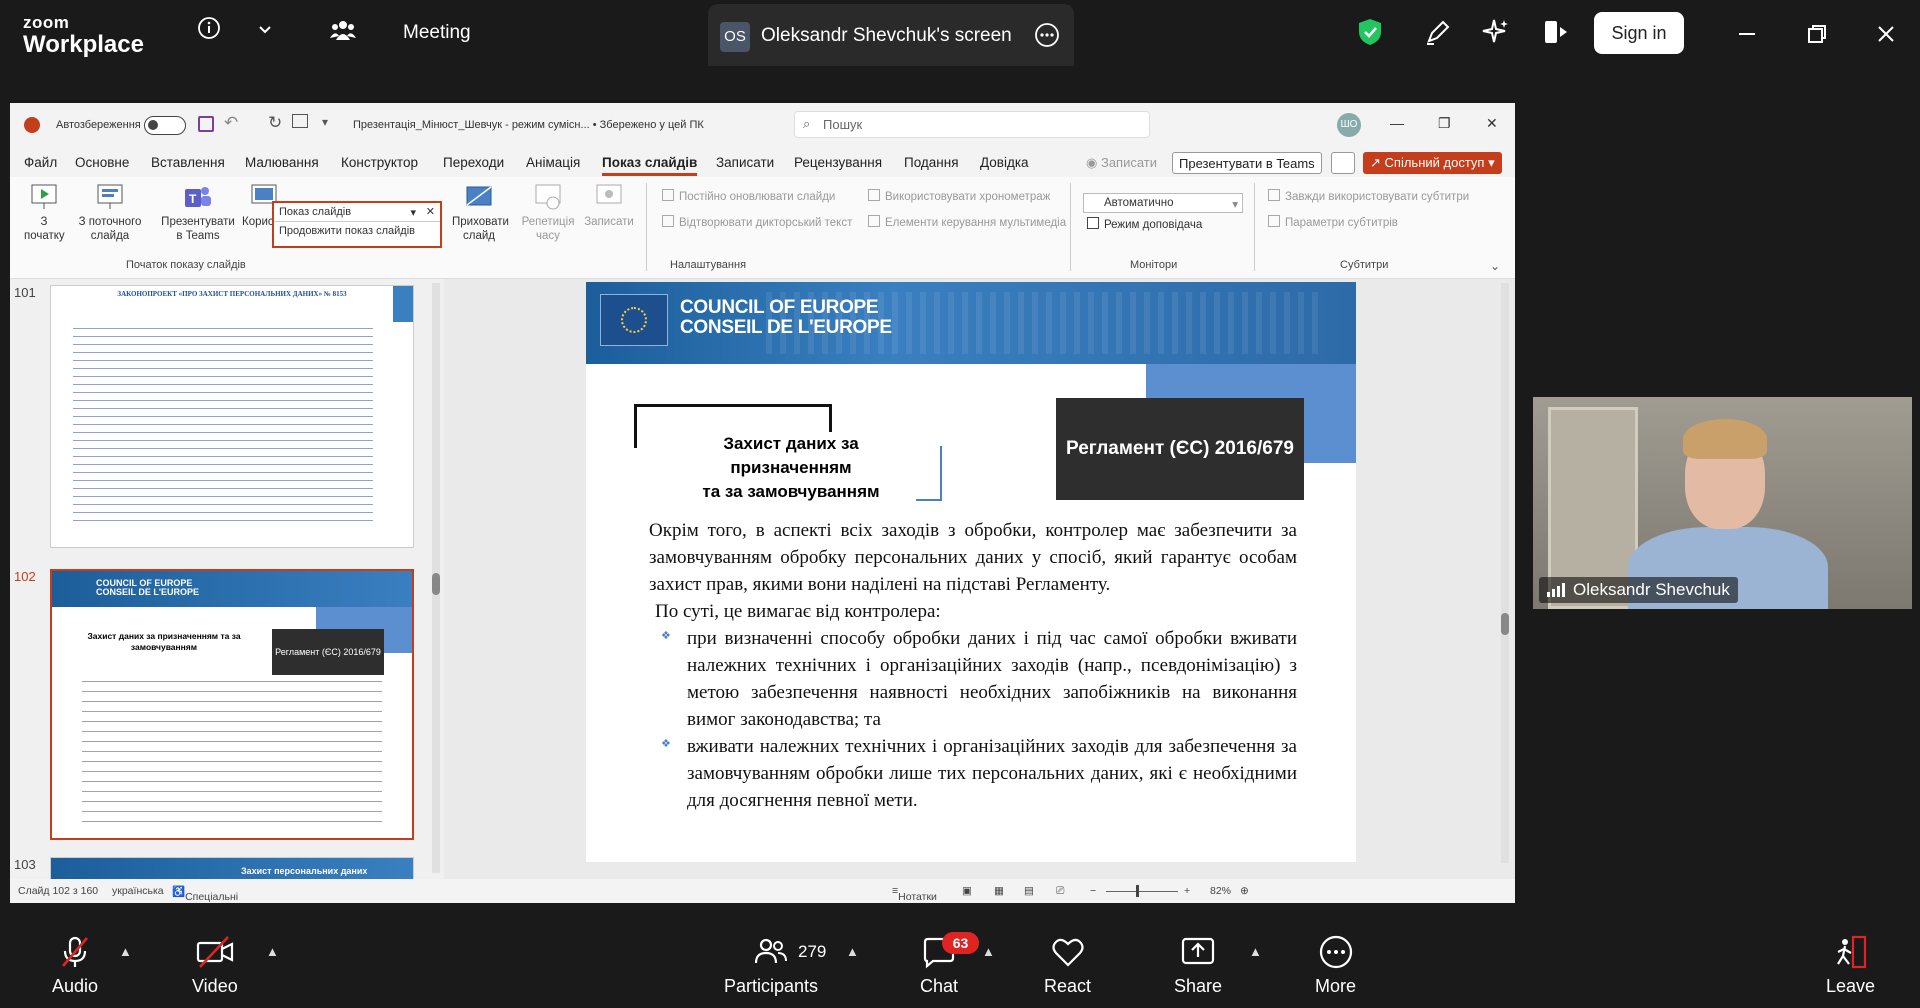 This screenshot has height=1008, width=1920. What do you see at coordinates (757, 222) in the screenshot?
I see `narration-checkbox: Відтворювати дикторський текст` at bounding box center [757, 222].